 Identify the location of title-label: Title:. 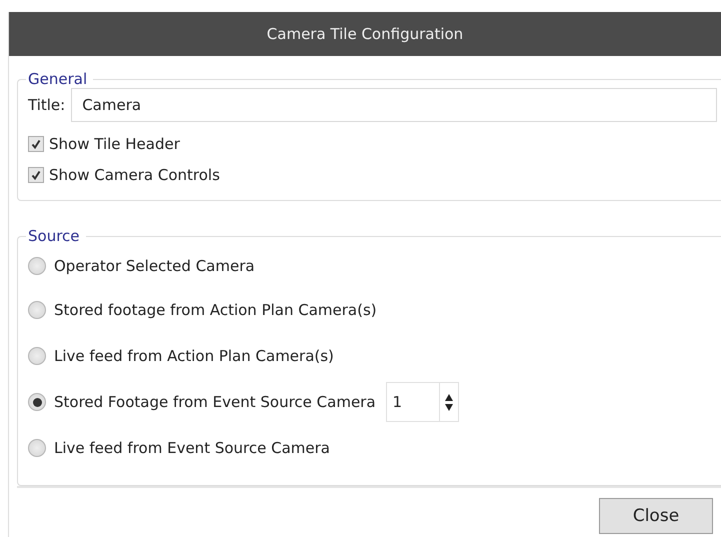
(47, 105).